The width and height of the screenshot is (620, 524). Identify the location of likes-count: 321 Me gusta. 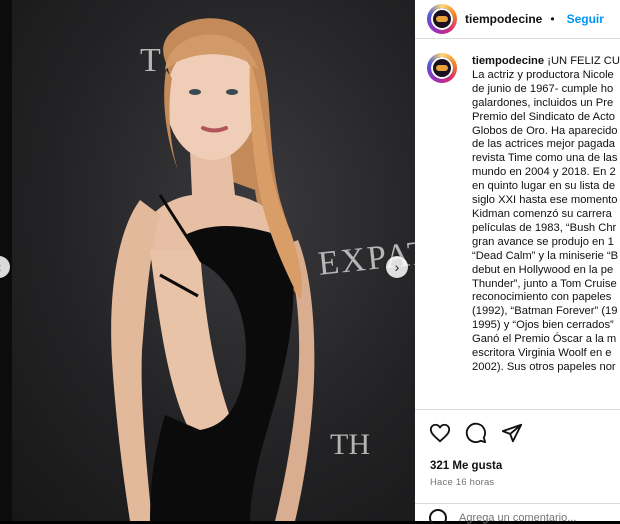
(466, 466).